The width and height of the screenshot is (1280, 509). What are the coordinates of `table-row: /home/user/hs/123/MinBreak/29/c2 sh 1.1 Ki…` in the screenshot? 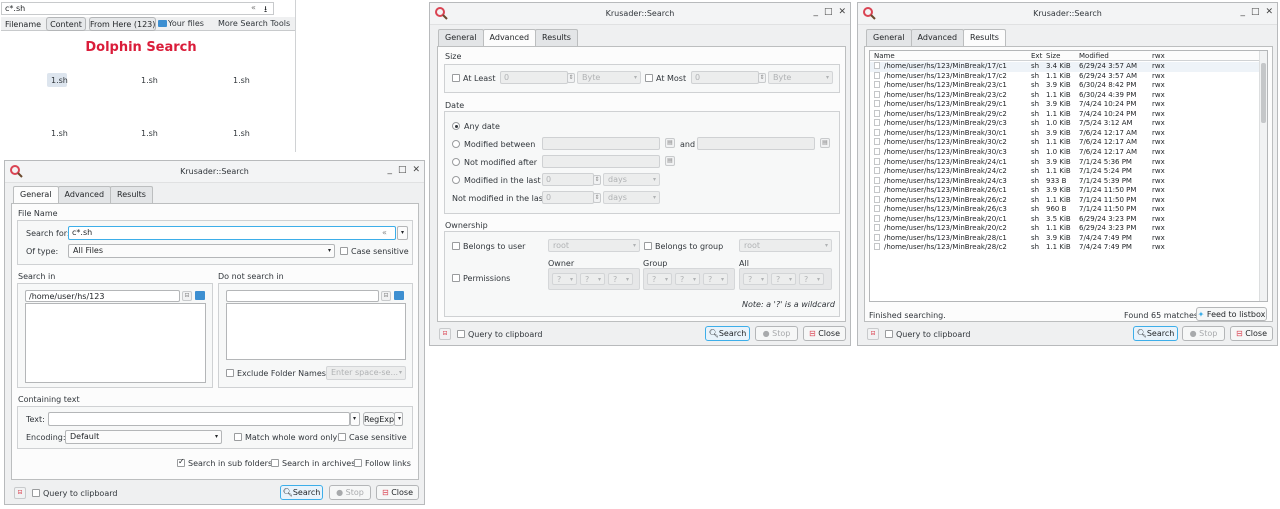 It's located at (1068, 114).